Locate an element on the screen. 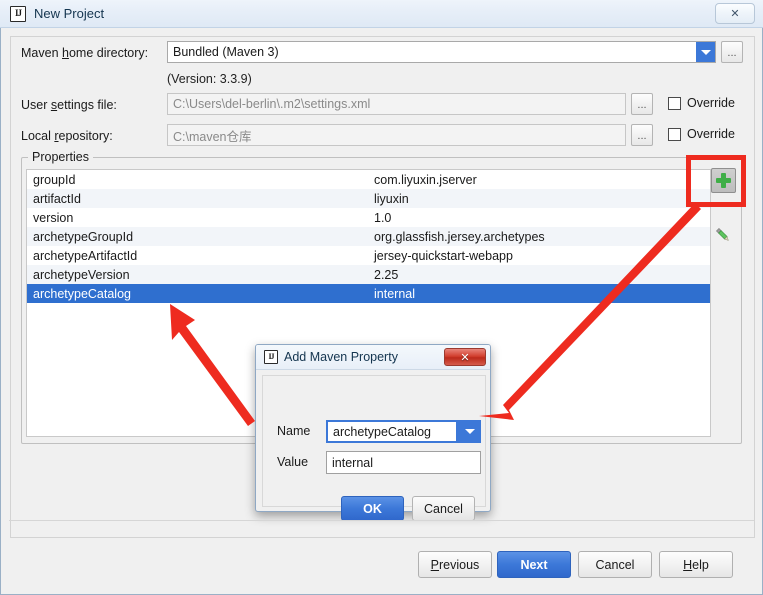 This screenshot has width=763, height=595. property-name-cell: archetypeVersion is located at coordinates (81, 274).